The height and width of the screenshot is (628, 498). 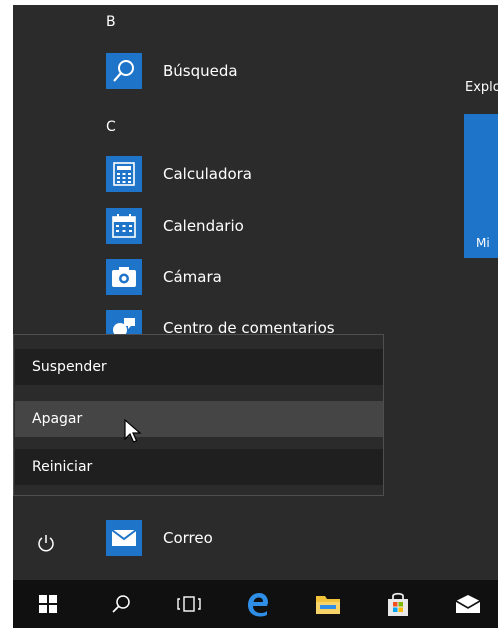 I want to click on edge-browser-button, so click(x=258, y=604).